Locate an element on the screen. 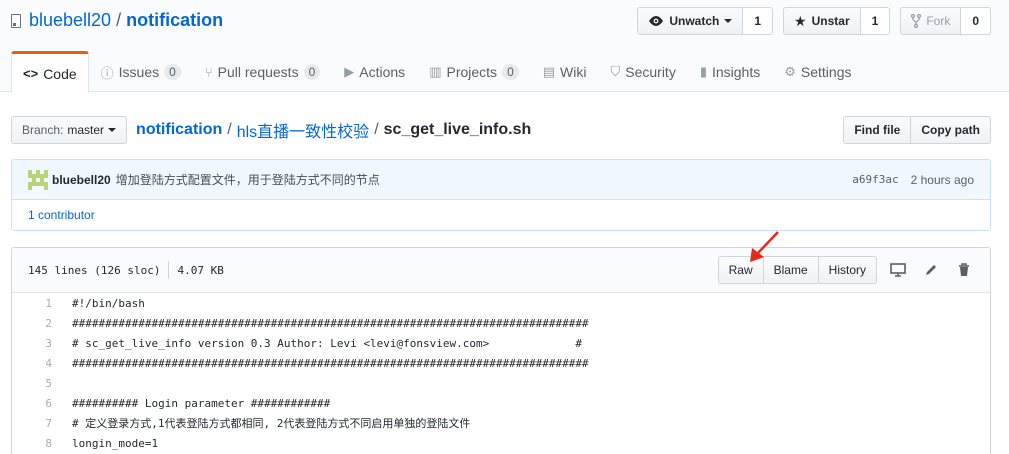  code-line: 7 # 定义登录方式,1代表登陆方式都相同, 2代表登陆方式不同启用单独的登陆文件 is located at coordinates (501, 423).